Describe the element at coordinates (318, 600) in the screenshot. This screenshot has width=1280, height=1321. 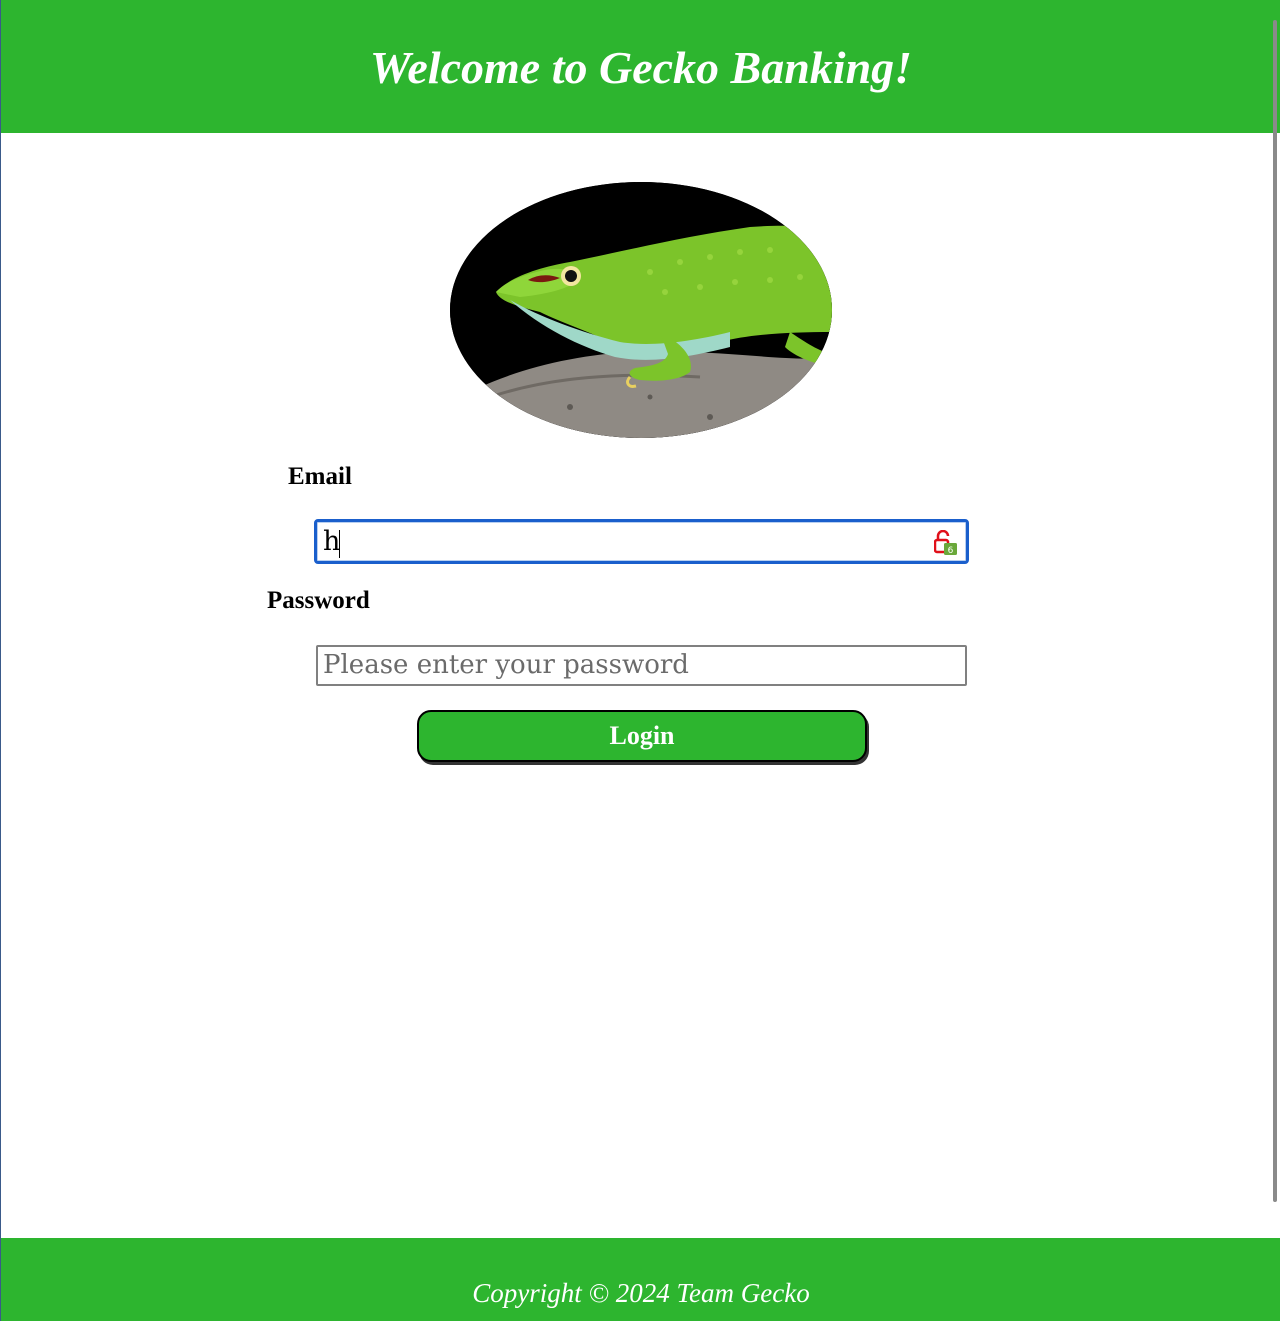
I see `password-label: Password` at that location.